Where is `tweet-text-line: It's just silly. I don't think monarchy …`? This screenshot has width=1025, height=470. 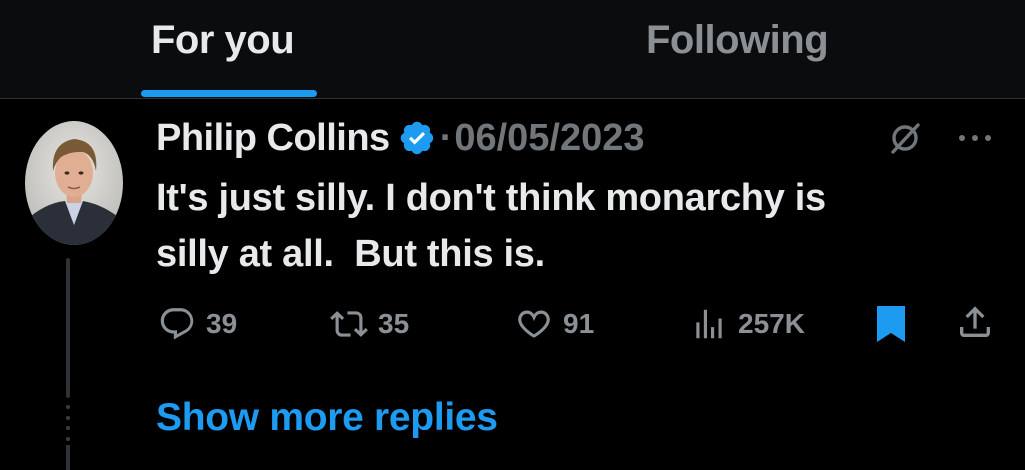 tweet-text-line: It's just silly. I don't think monarchy … is located at coordinates (491, 198).